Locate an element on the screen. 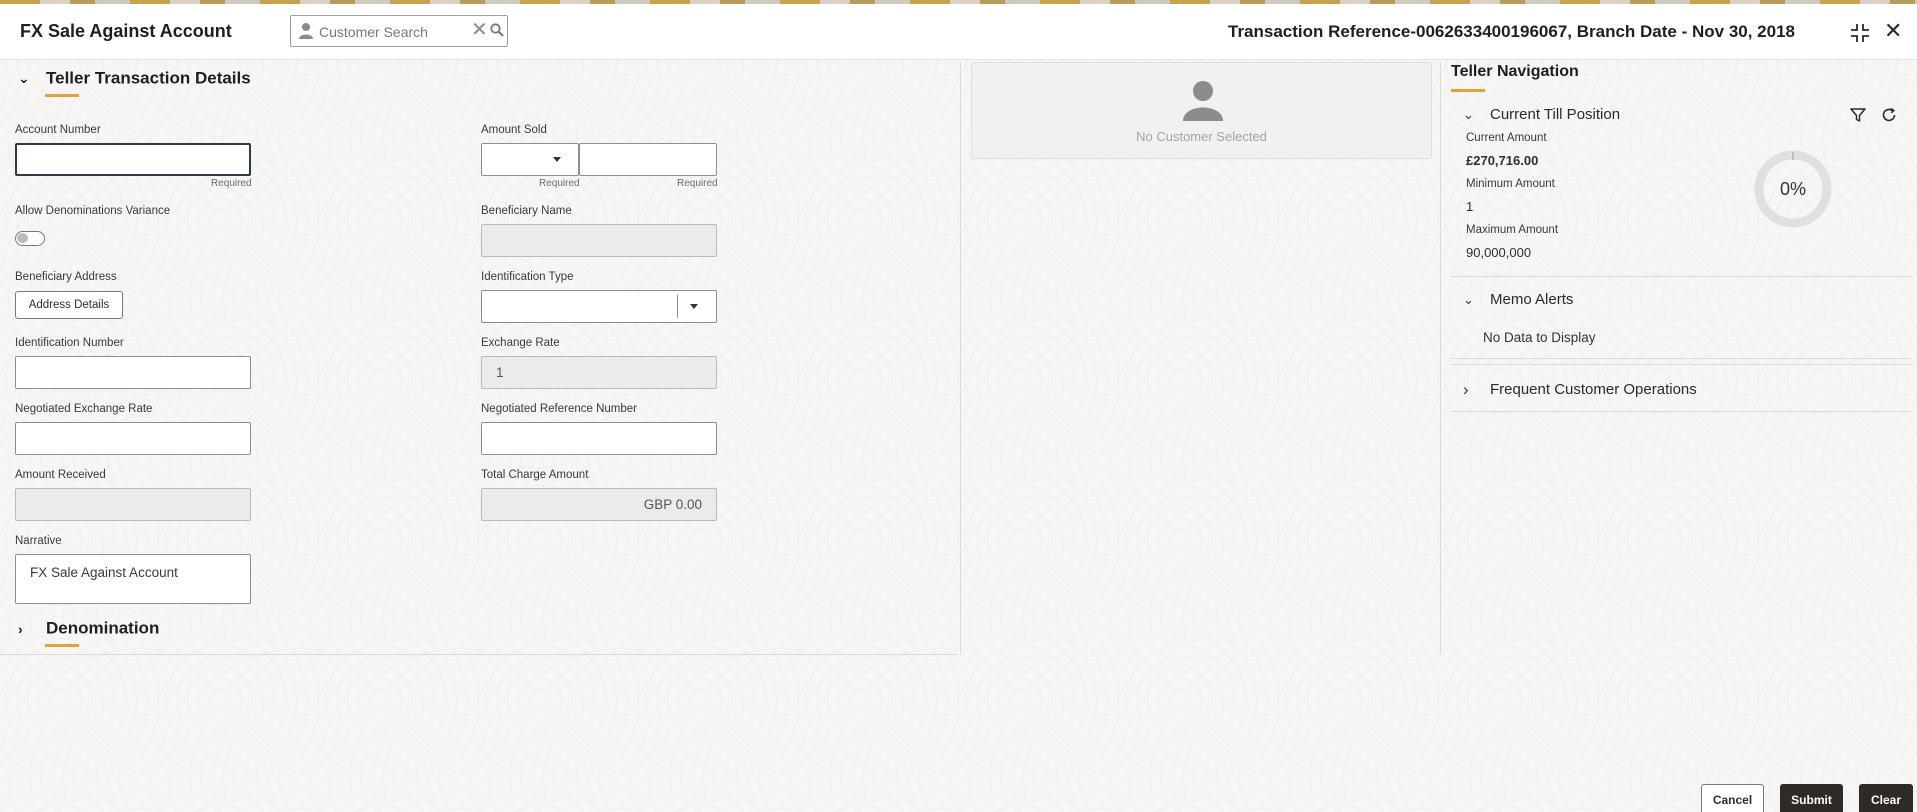 The width and height of the screenshot is (1917, 812). amount-sold-label: Amount Sold is located at coordinates (514, 130).